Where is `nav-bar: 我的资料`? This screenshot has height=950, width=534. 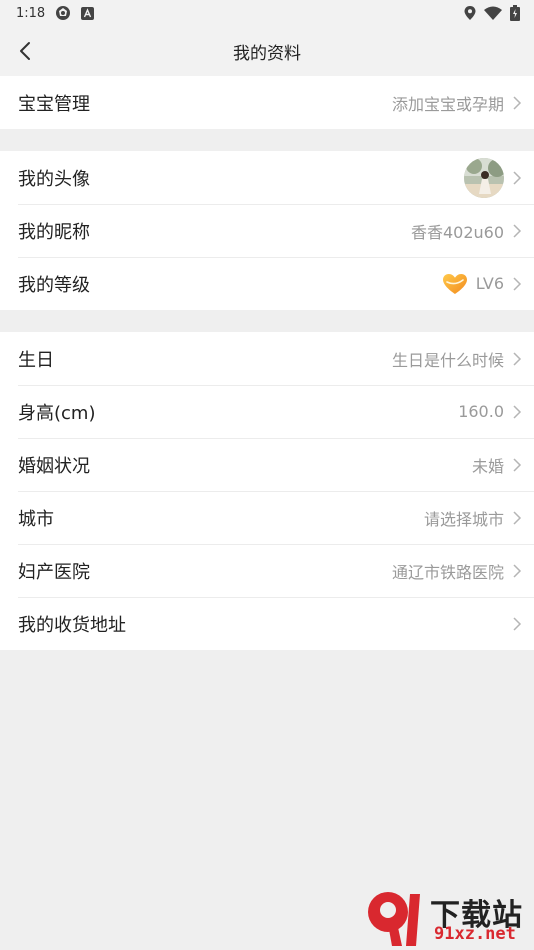 nav-bar: 我的资料 is located at coordinates (267, 51).